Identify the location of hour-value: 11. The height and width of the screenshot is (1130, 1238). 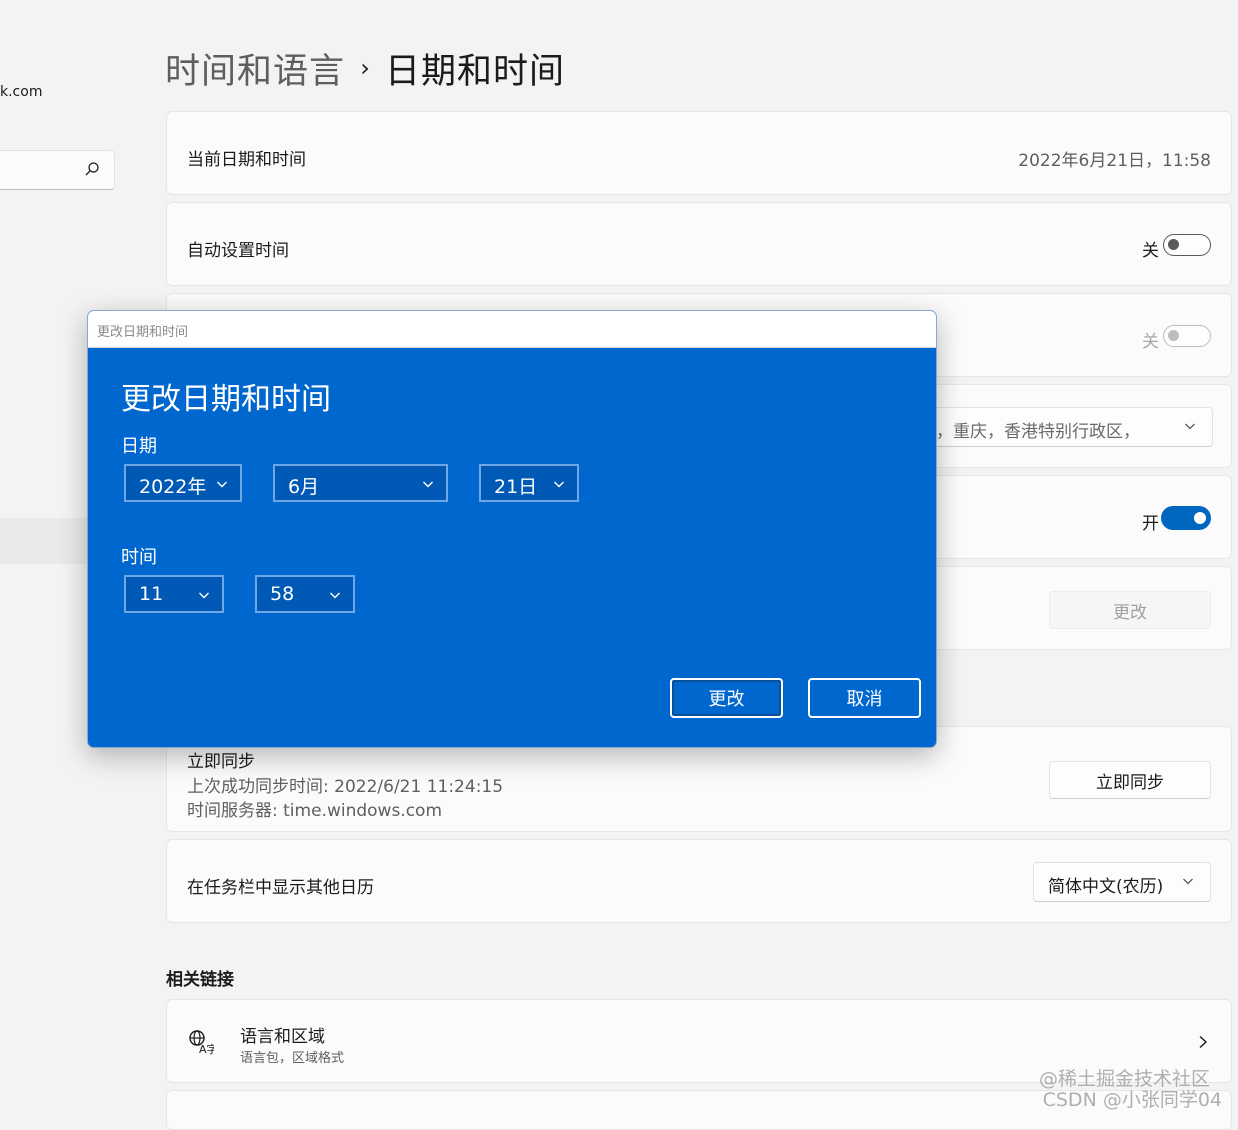
(151, 594).